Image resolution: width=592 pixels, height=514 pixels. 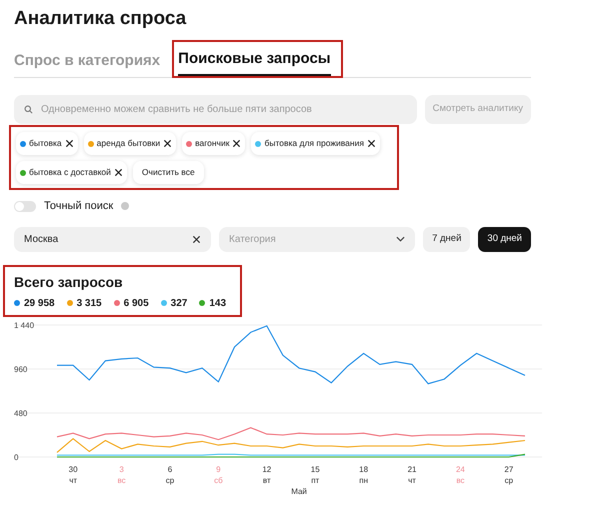 What do you see at coordinates (170, 469) in the screenshot?
I see `axis-label: 6` at bounding box center [170, 469].